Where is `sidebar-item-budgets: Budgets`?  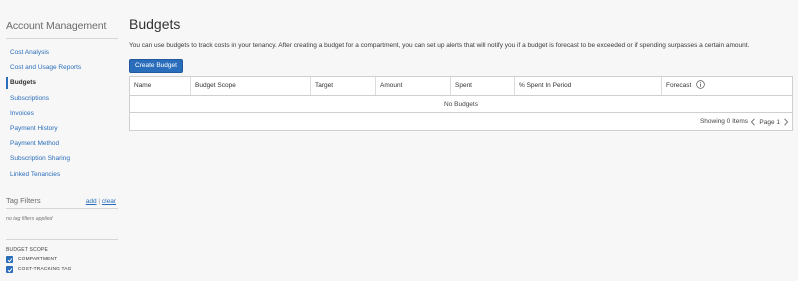 sidebar-item-budgets: Budgets is located at coordinates (59, 82).